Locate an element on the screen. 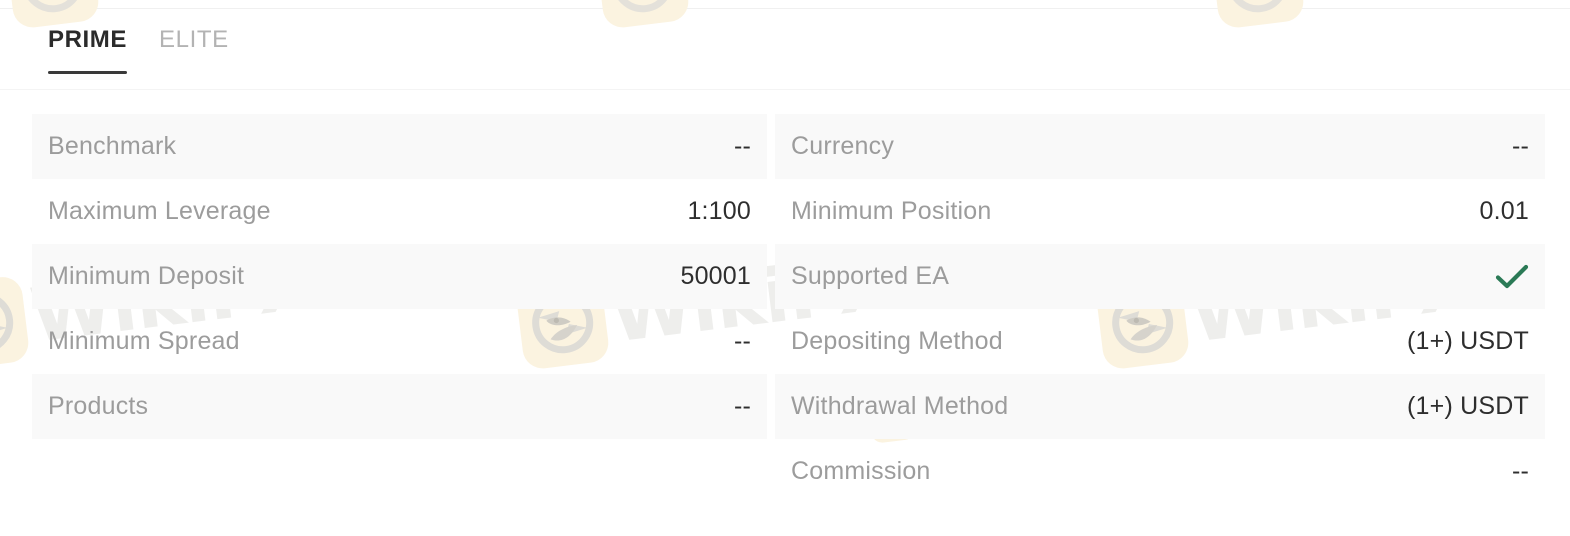 The height and width of the screenshot is (536, 1570). spec-label: Commission is located at coordinates (861, 471).